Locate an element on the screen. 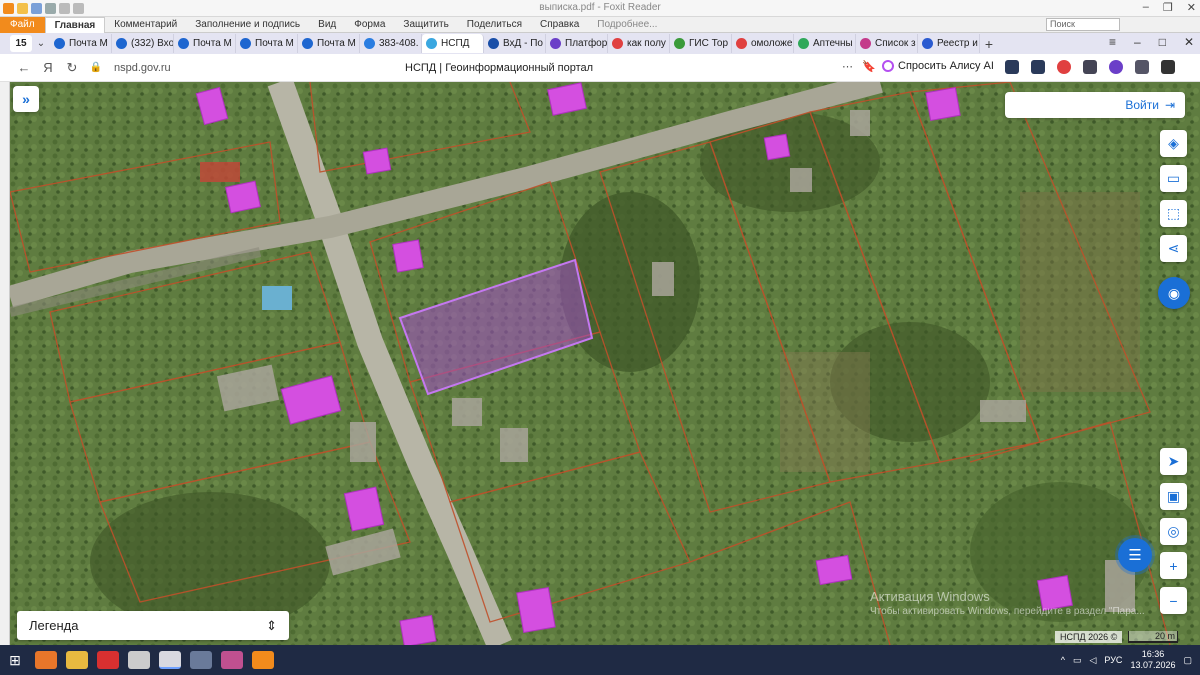 This screenshot has width=1200, height=675. zoom-in-button: + is located at coordinates (1173, 565).